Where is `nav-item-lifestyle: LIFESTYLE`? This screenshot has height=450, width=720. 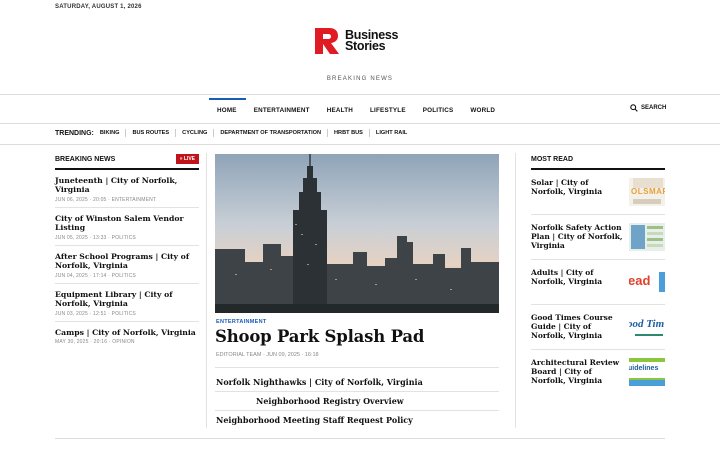
nav-item-lifestyle: LIFESTYLE is located at coordinates (388, 110).